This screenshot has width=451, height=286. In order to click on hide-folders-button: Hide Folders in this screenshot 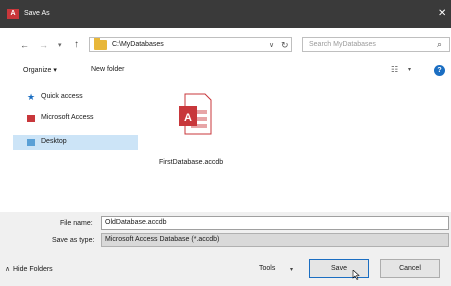, I will do `click(33, 269)`.